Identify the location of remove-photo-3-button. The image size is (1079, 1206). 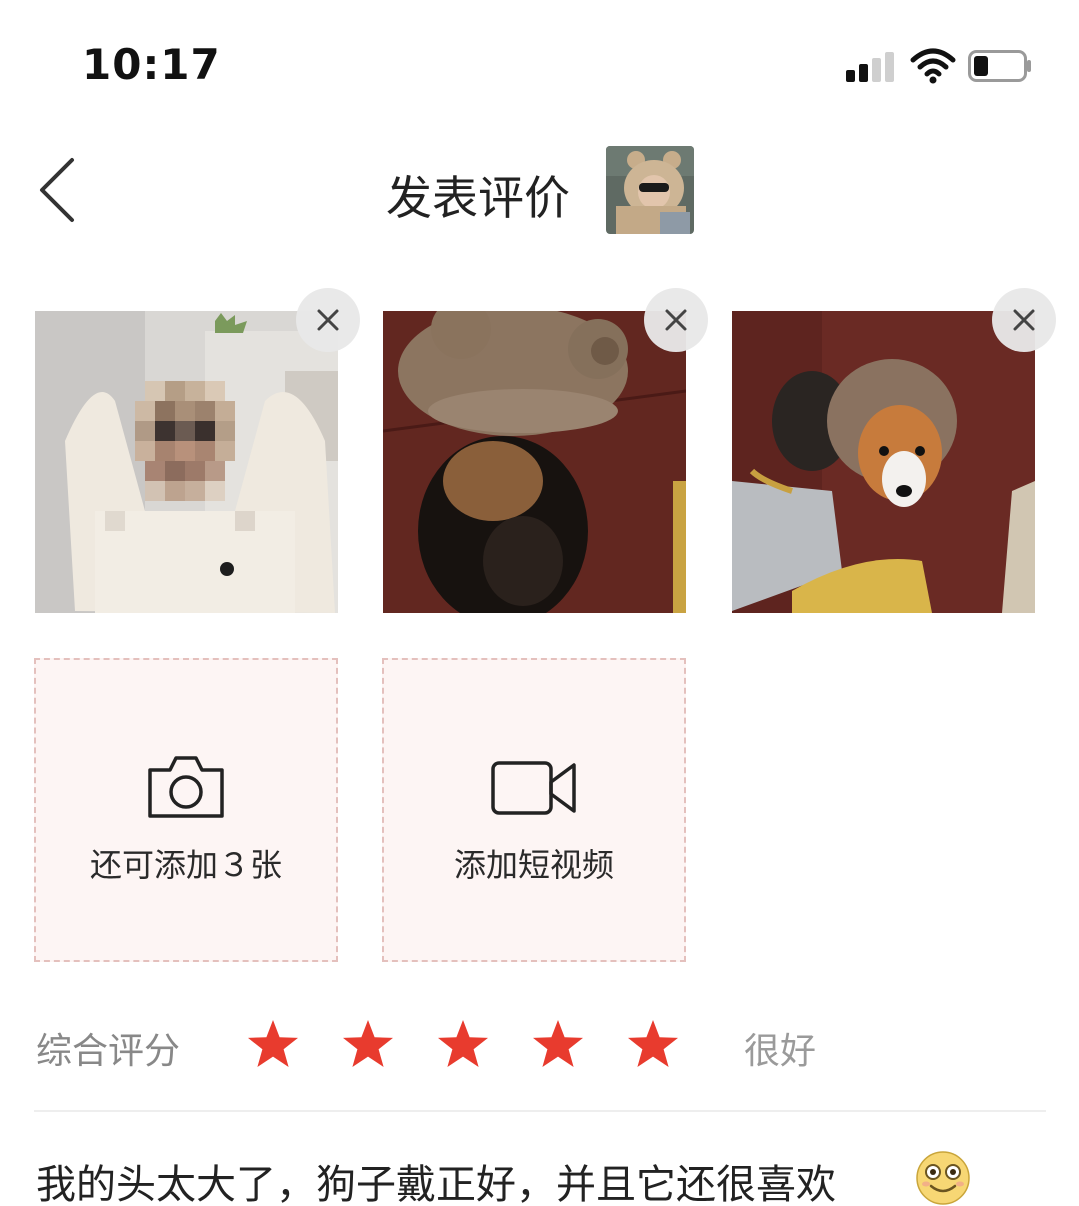
(1024, 320).